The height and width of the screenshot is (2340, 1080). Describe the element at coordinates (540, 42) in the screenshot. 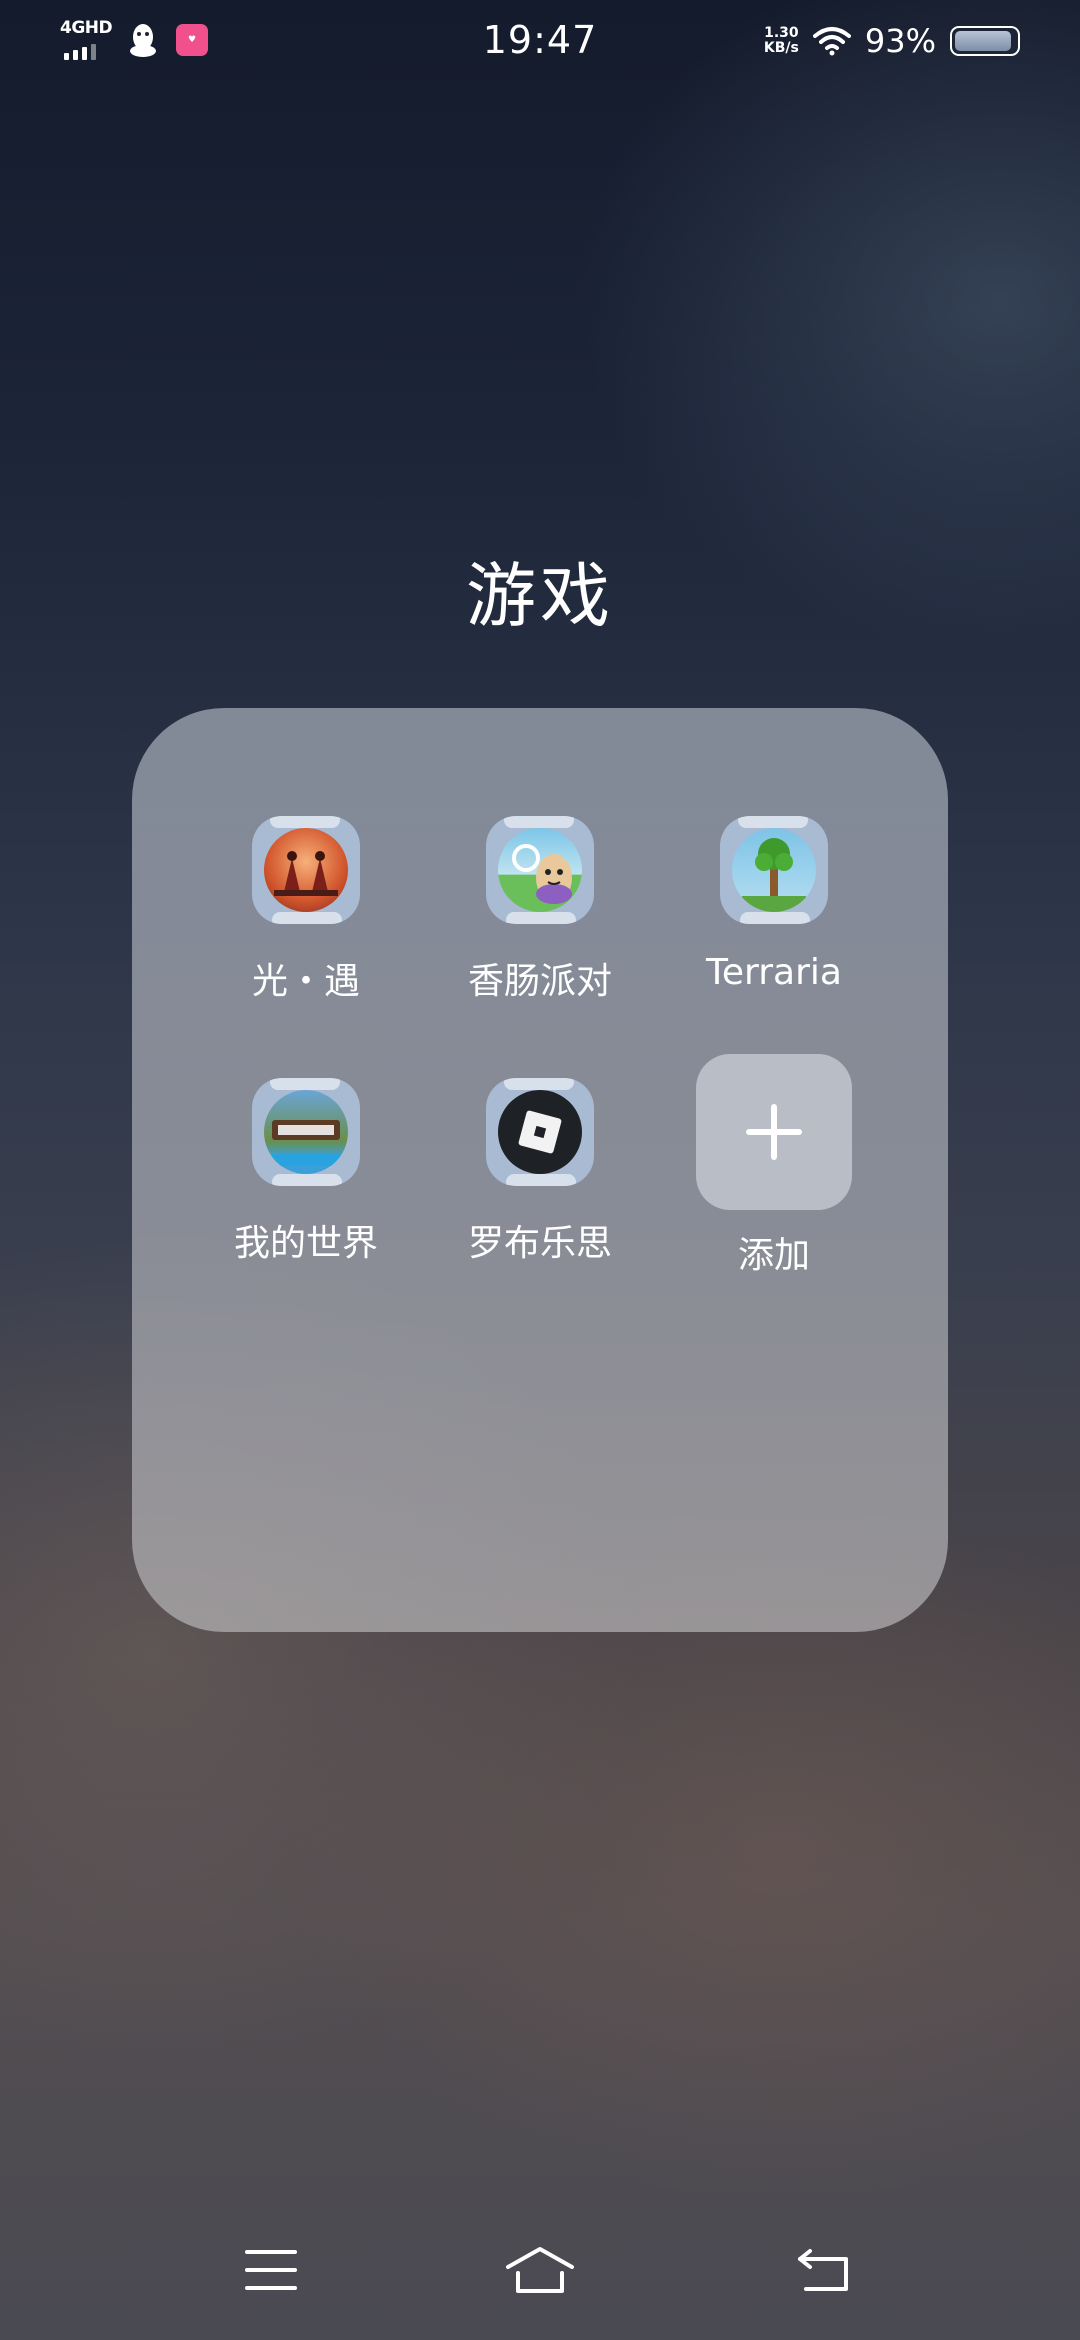

I see `status-bar: 4GHD ♥ 19:47 1.30 KB/s 93%` at that location.